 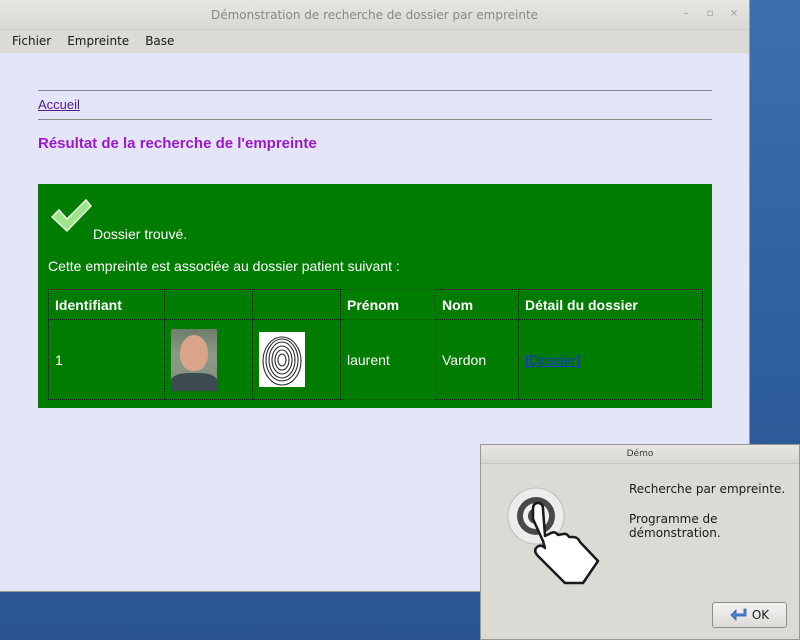 I want to click on checkmark-icon, so click(x=71, y=215).